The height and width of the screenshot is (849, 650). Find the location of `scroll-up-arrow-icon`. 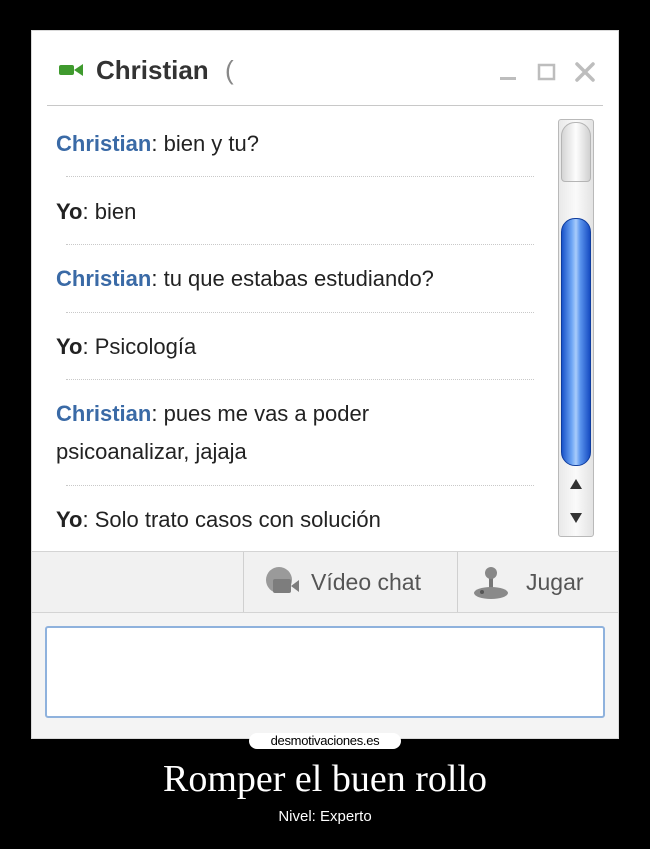

scroll-up-arrow-icon is located at coordinates (576, 484).